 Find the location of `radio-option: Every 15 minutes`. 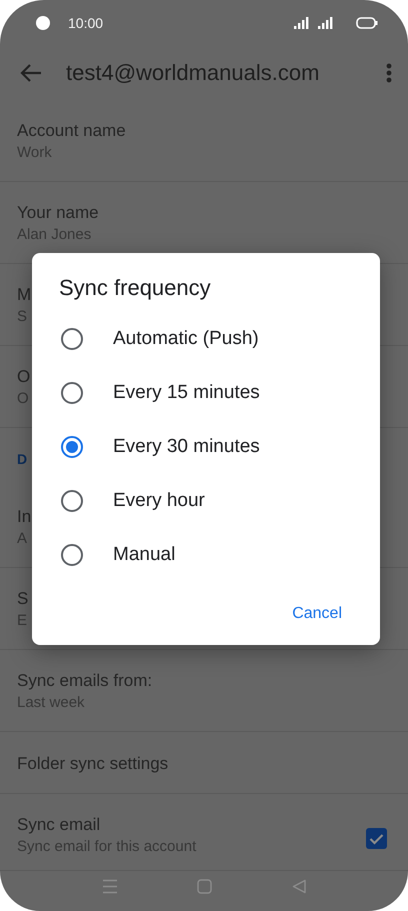

radio-option: Every 15 minutes is located at coordinates (206, 393).